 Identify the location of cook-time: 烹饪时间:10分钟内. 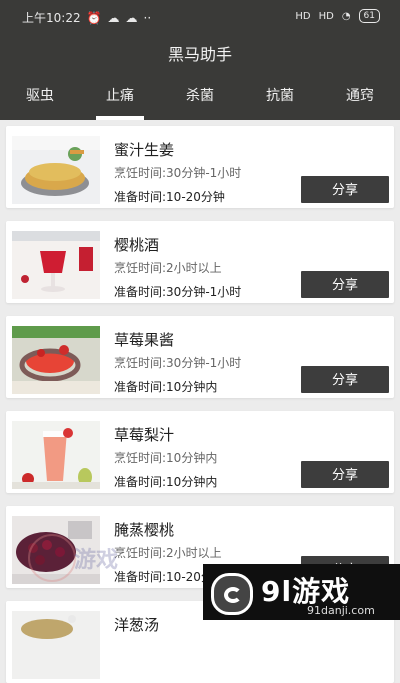
(166, 458).